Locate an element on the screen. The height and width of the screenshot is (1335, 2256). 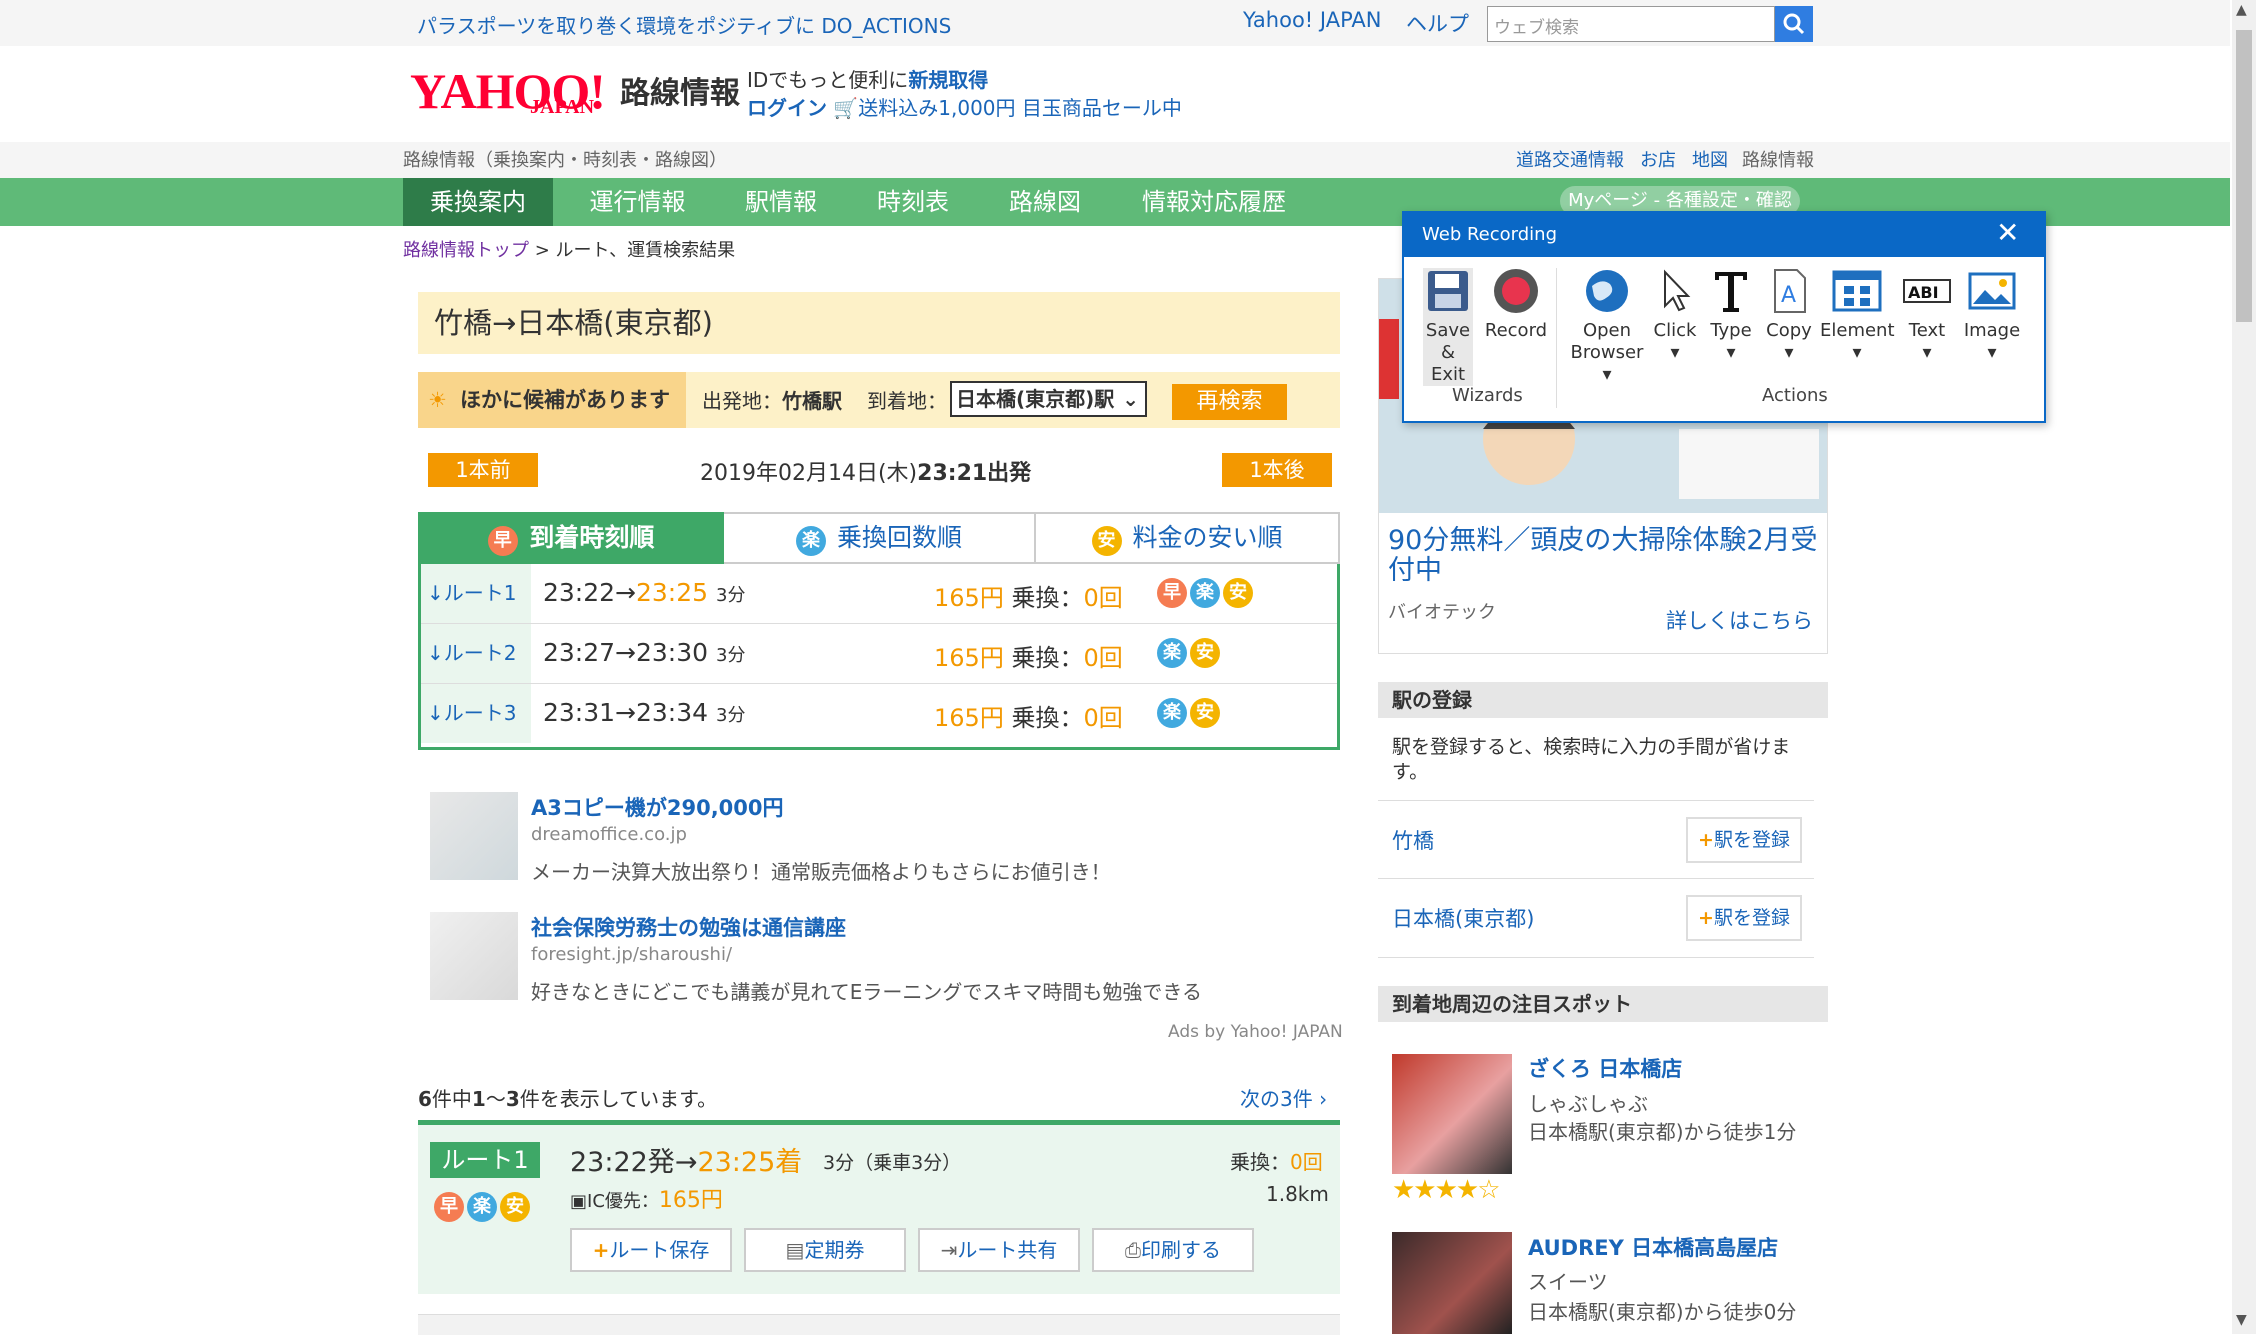
print-icon: ⎙ is located at coordinates (1133, 1250).